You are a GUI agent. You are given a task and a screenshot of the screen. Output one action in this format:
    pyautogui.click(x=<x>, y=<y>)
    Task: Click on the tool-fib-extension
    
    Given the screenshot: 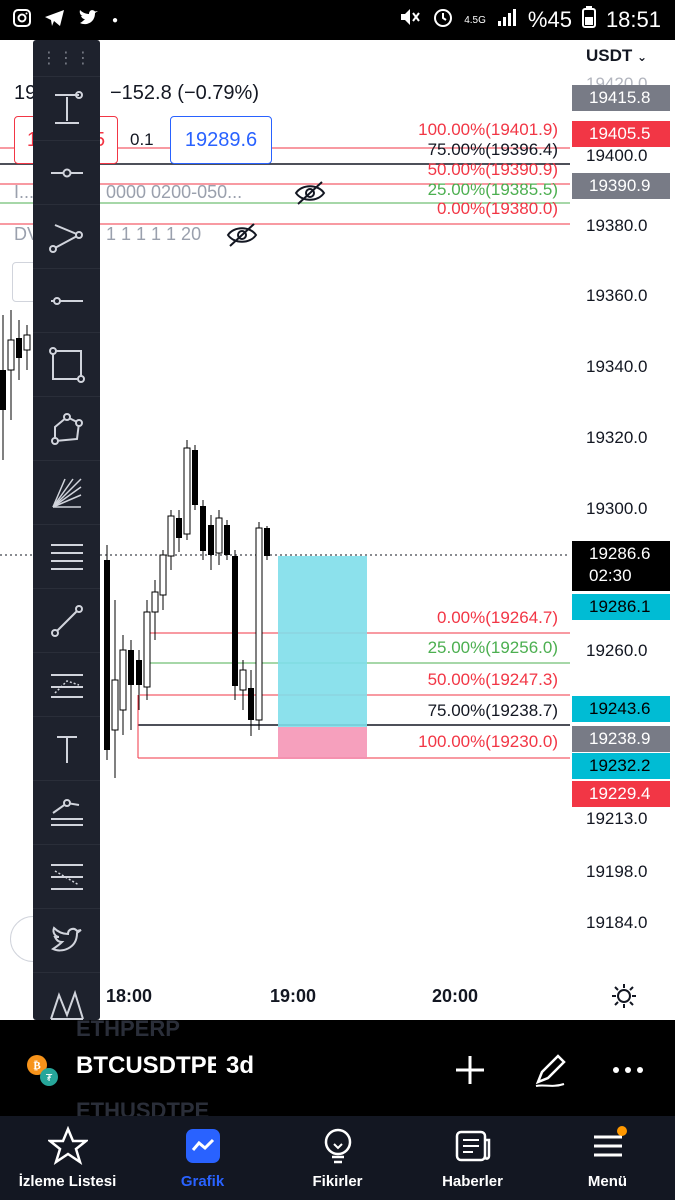 What is the action you would take?
    pyautogui.click(x=66, y=684)
    